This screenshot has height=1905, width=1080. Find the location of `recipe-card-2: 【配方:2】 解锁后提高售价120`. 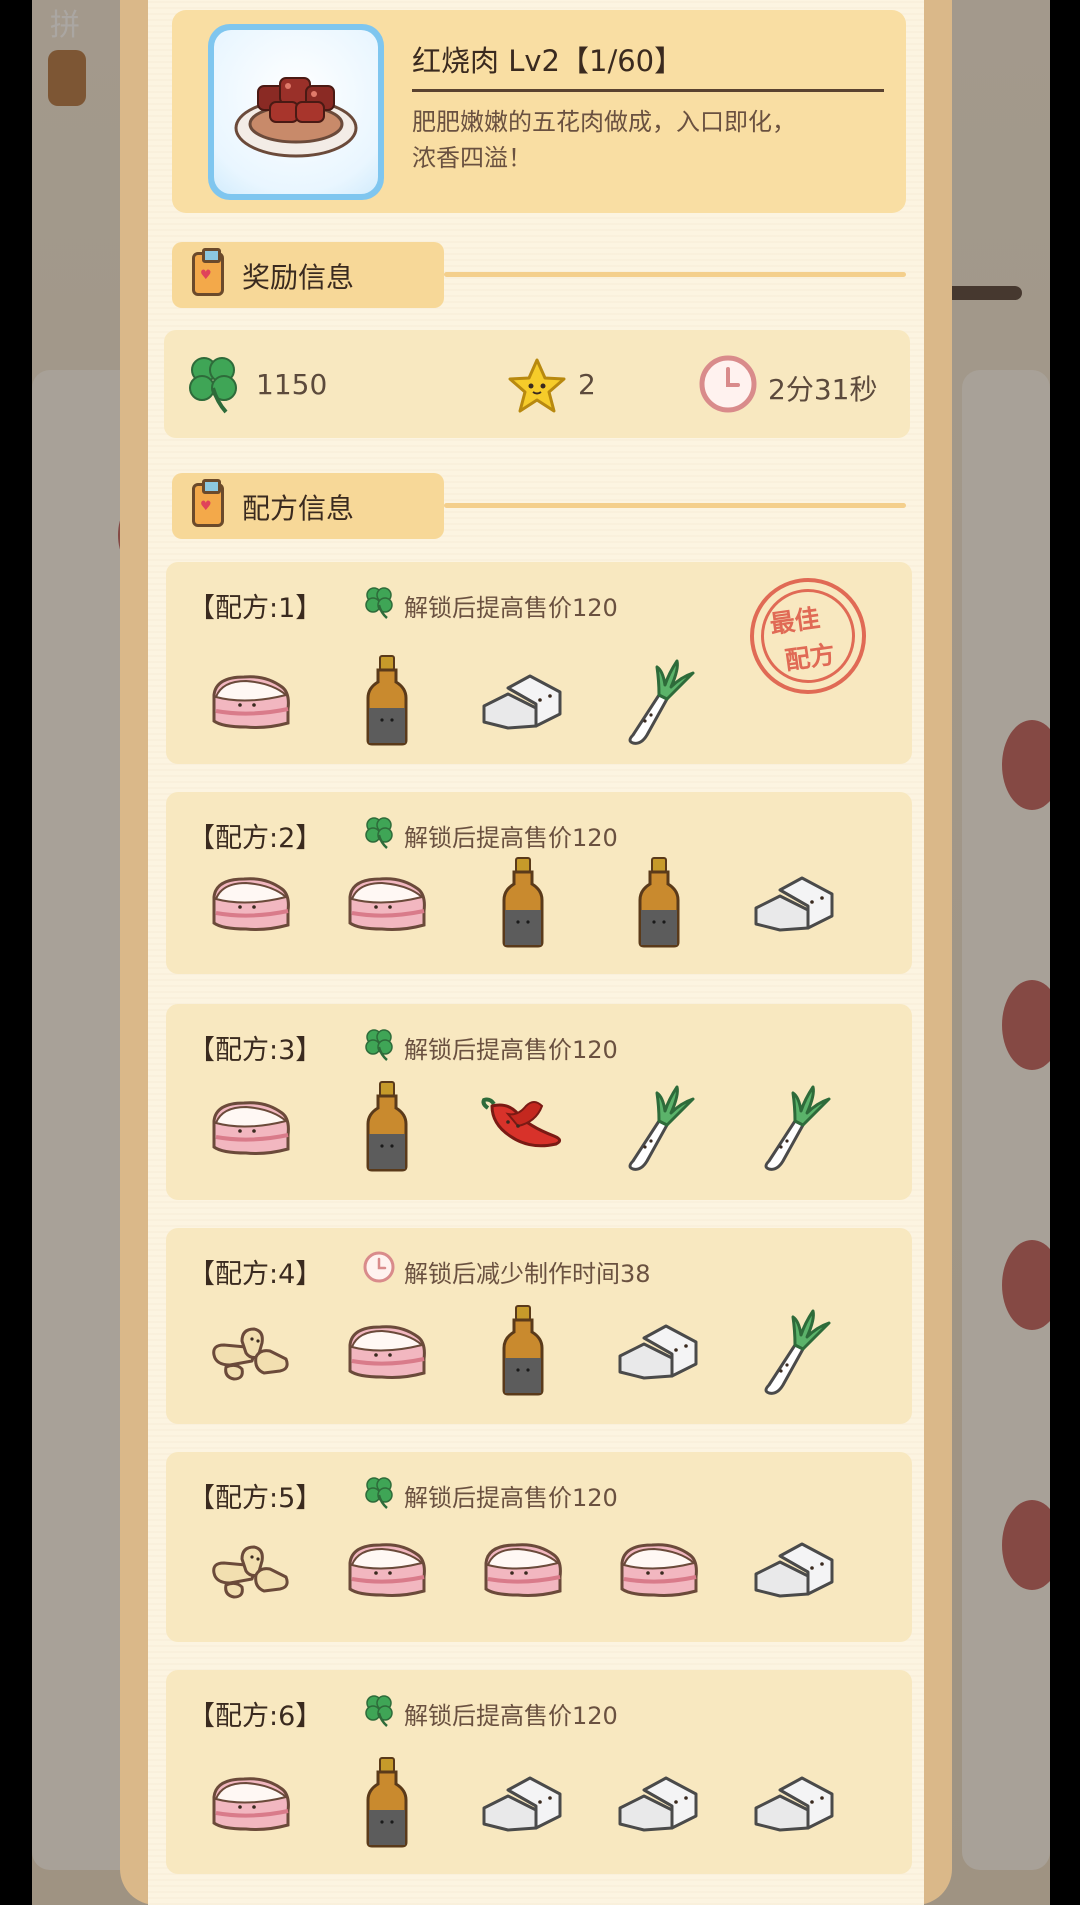

recipe-card-2: 【配方:2】 解锁后提高售价120 is located at coordinates (539, 883).